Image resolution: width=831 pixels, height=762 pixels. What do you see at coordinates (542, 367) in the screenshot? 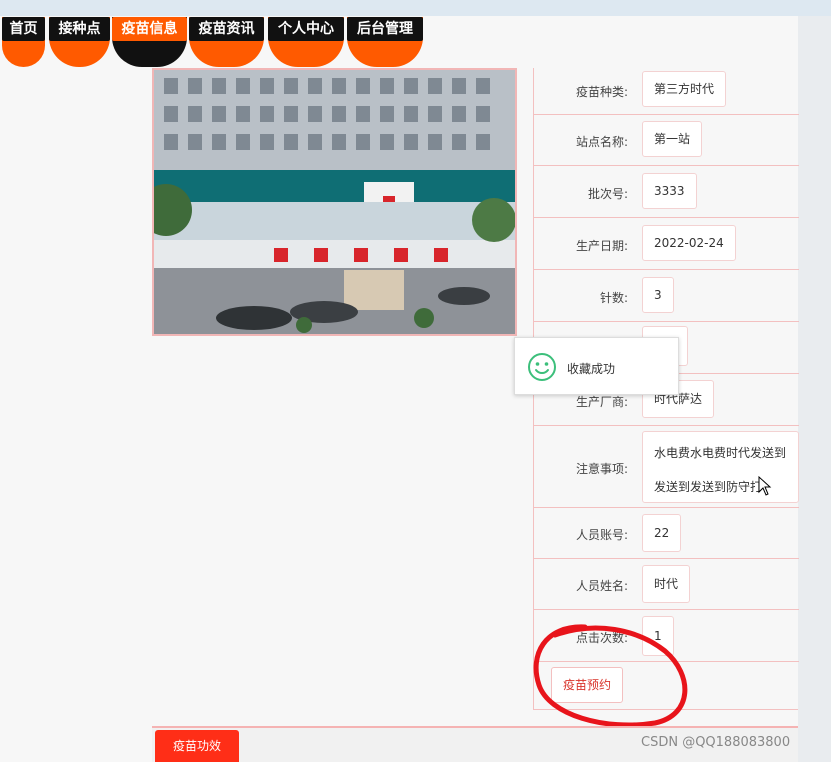
I see `smile-icon` at bounding box center [542, 367].